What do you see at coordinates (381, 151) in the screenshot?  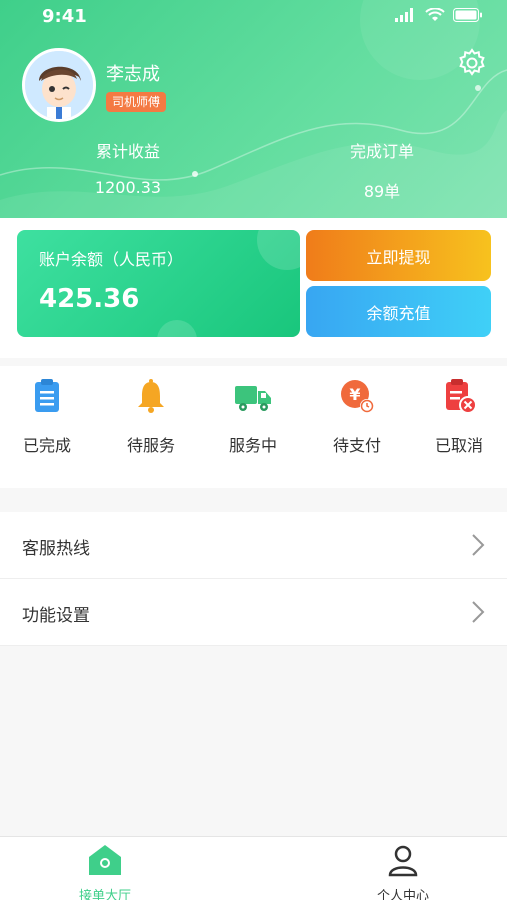 I see `orders-label: 完成订单` at bounding box center [381, 151].